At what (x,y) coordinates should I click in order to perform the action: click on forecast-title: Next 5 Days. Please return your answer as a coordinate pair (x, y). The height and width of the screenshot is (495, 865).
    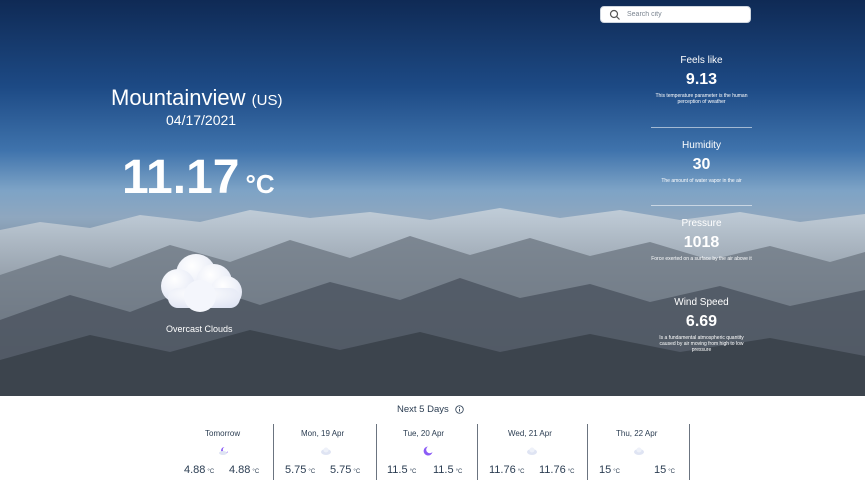
    Looking at the image, I should click on (423, 409).